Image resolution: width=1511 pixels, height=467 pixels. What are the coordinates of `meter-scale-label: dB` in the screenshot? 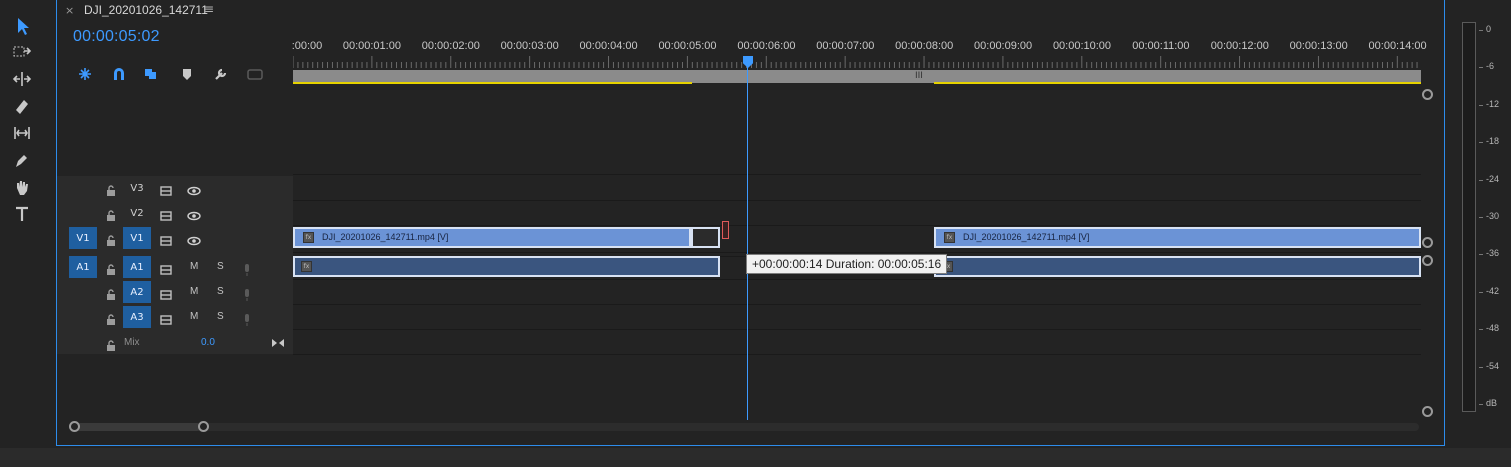 It's located at (1492, 403).